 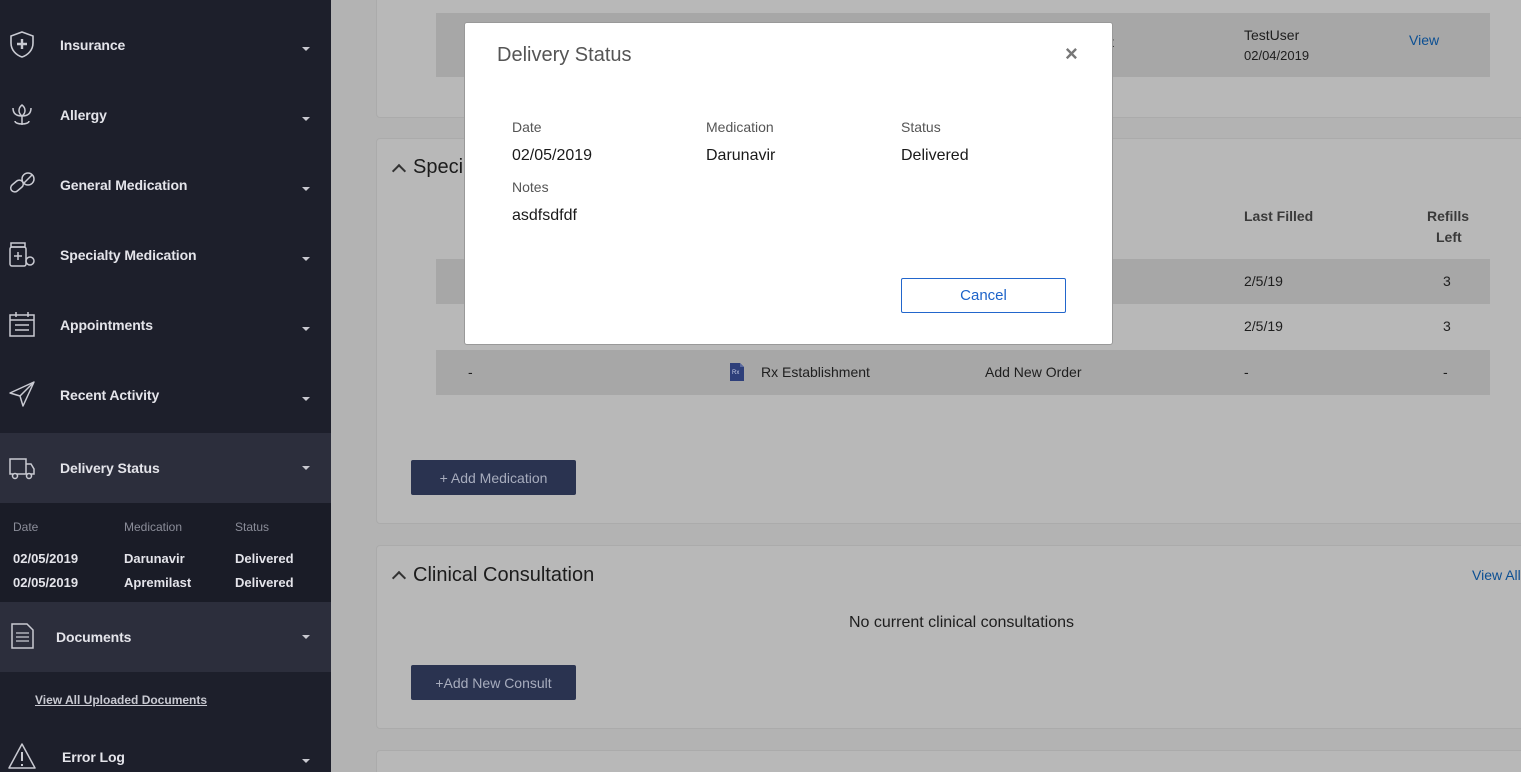 What do you see at coordinates (1424, 40) in the screenshot?
I see `row-view-link: View` at bounding box center [1424, 40].